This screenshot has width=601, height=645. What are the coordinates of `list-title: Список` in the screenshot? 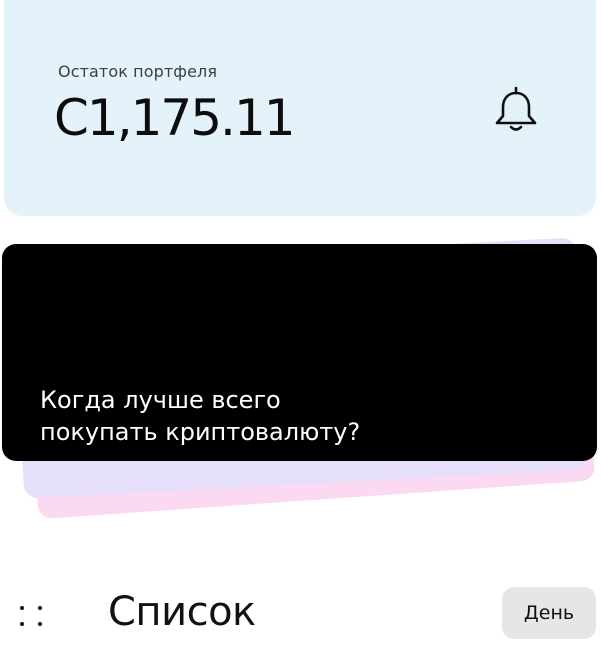 It's located at (182, 612).